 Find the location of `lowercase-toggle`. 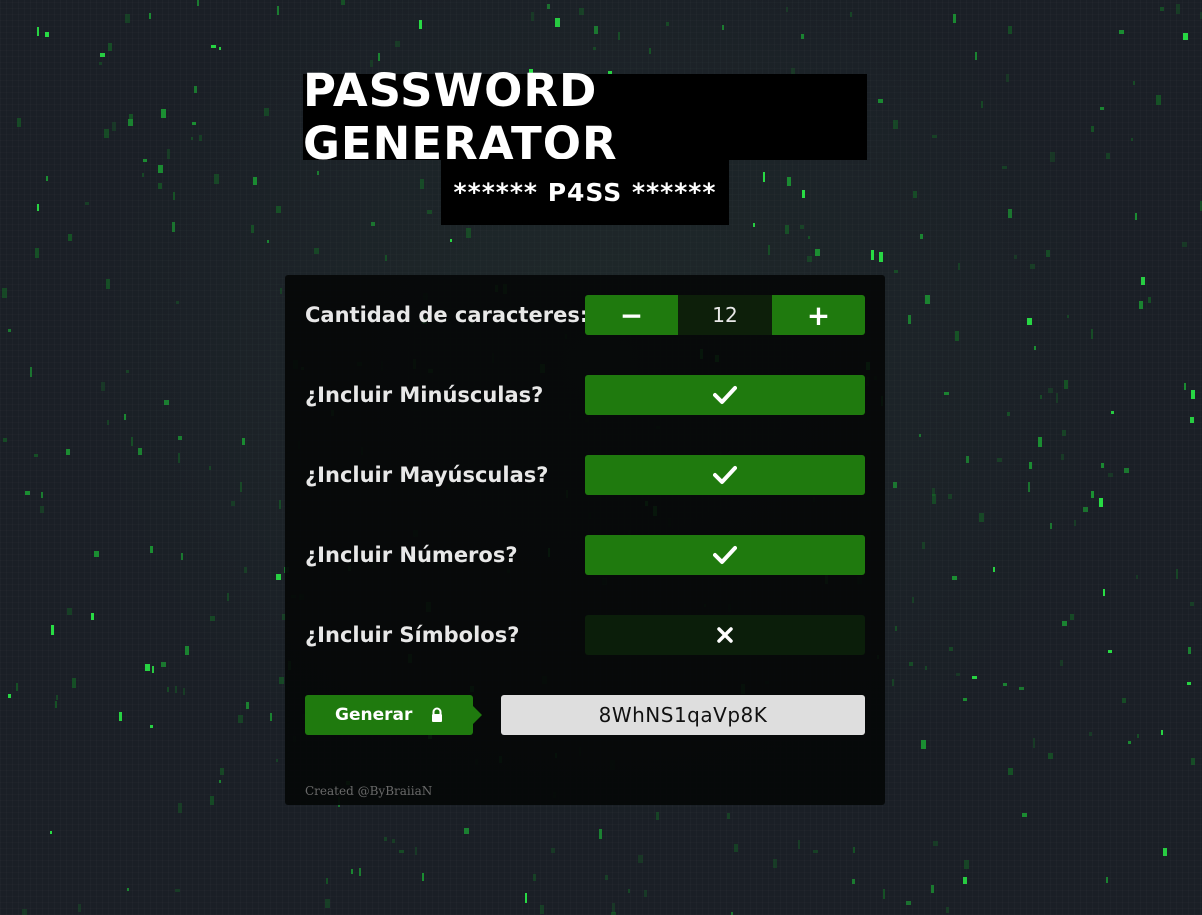

lowercase-toggle is located at coordinates (725, 395).